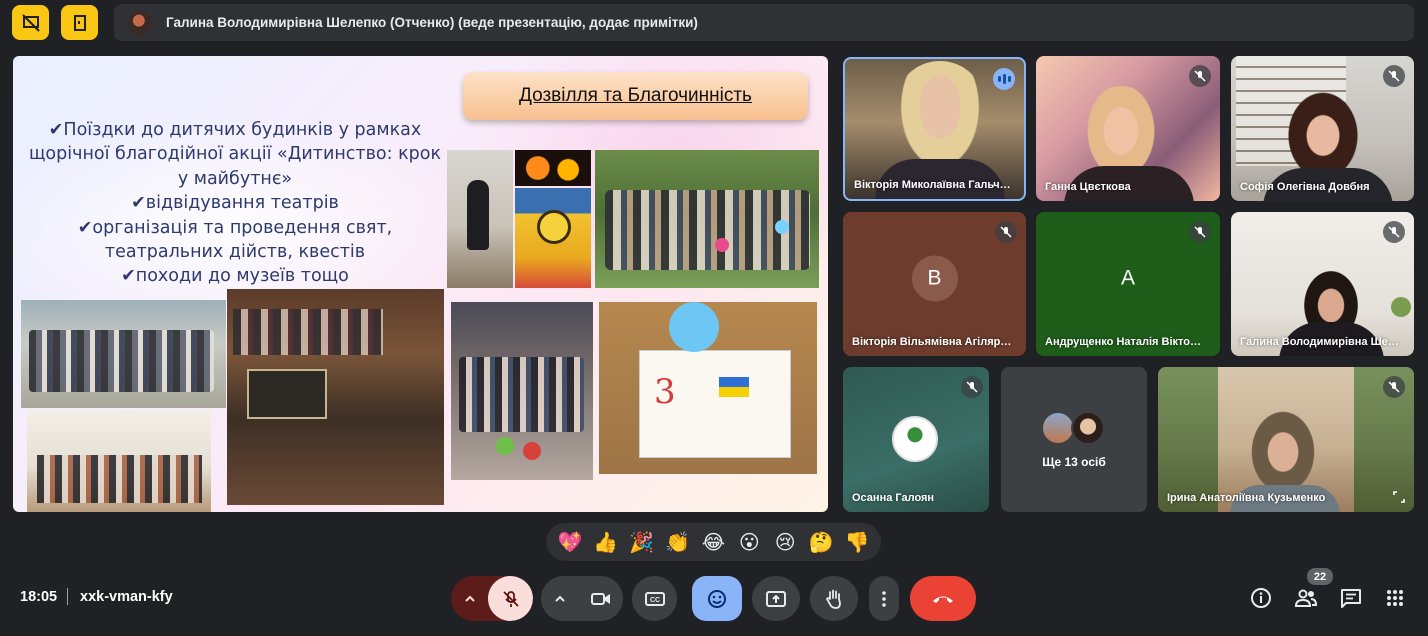 The height and width of the screenshot is (636, 1428). Describe the element at coordinates (749, 542) in the screenshot. I see `reaction-surprised: 😮` at that location.